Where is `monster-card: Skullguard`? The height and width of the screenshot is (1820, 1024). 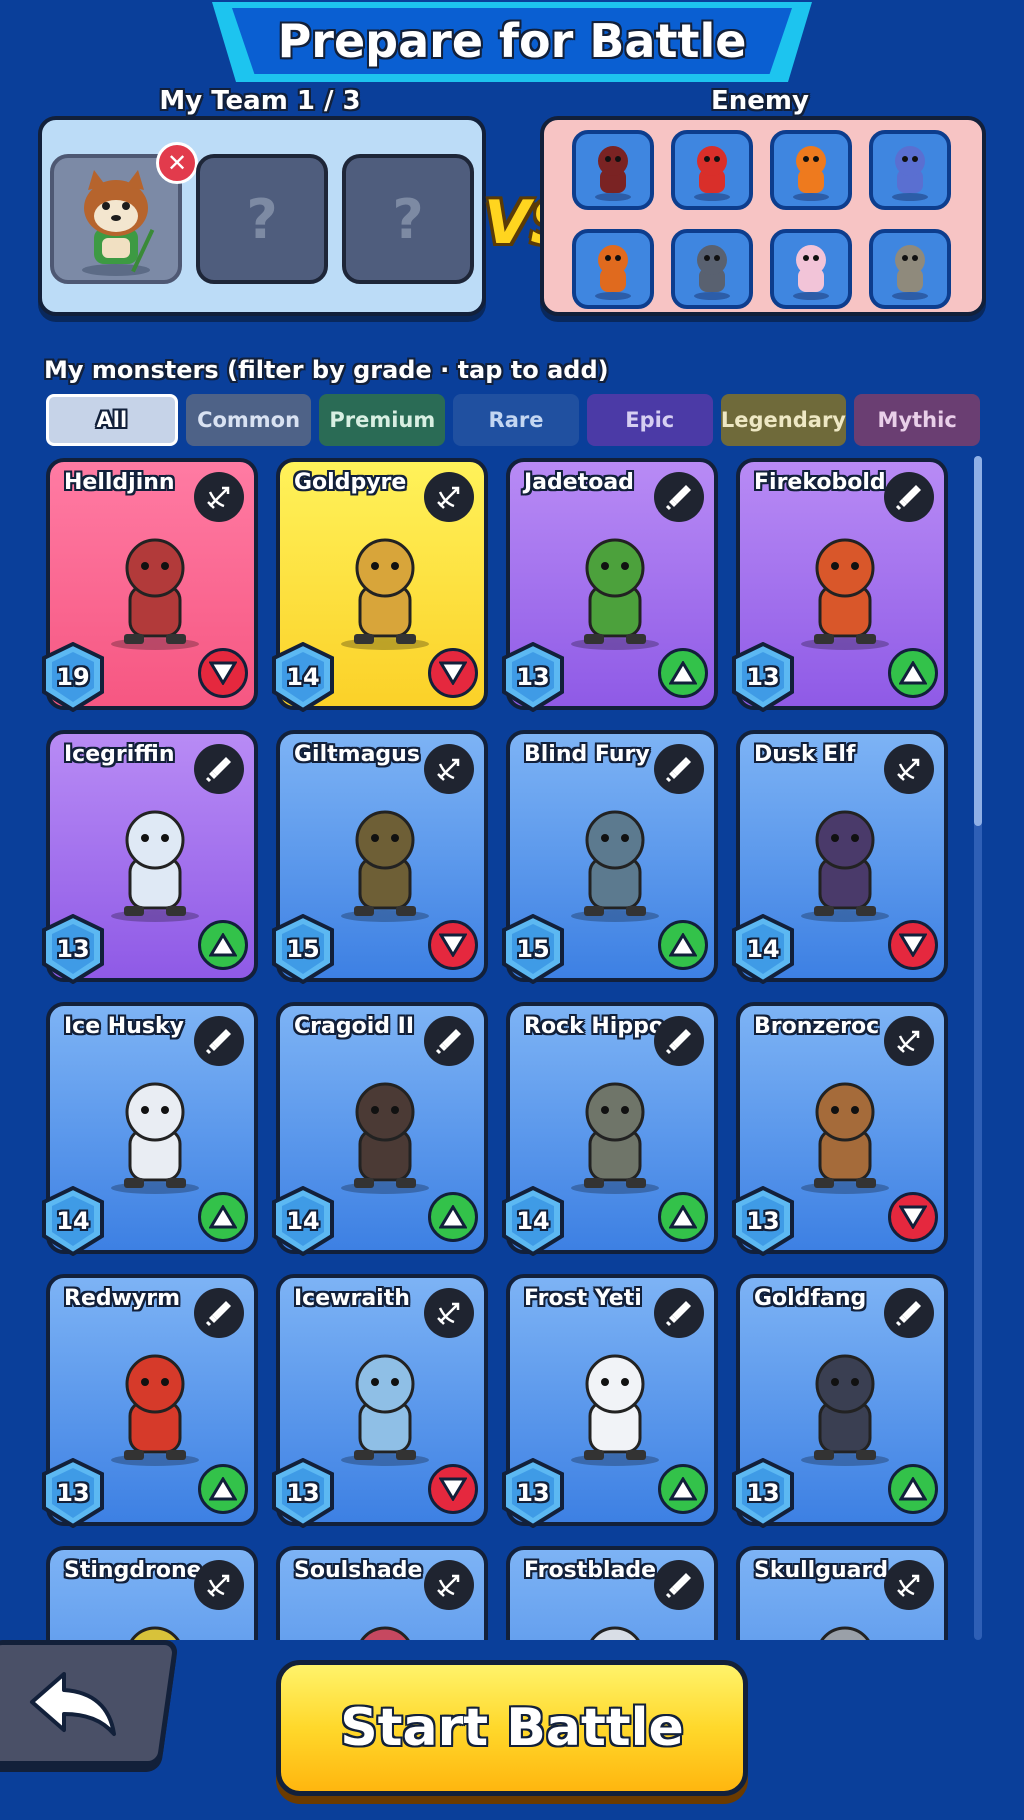 monster-card: Skullguard is located at coordinates (842, 1593).